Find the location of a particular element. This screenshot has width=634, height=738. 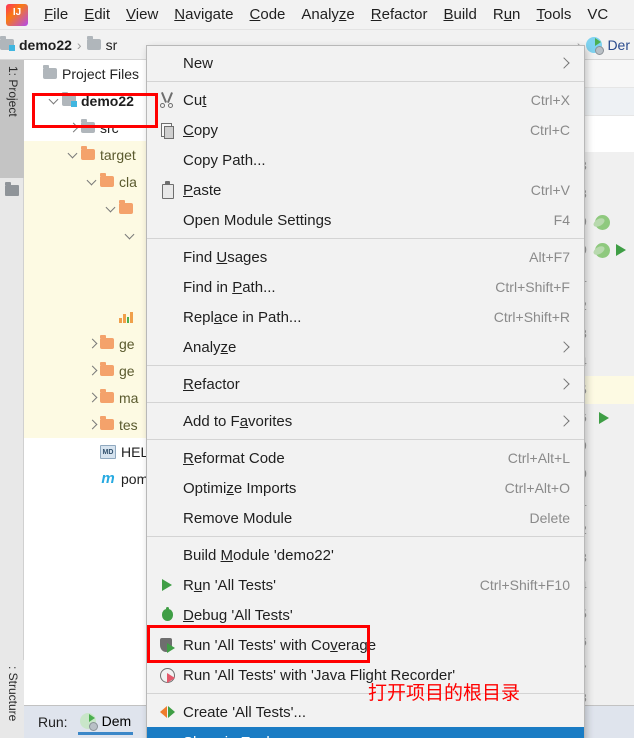

menu-item-shortcut: Ctrl+Shift+F10 is located at coordinates (524, 585).